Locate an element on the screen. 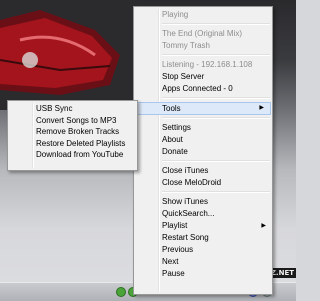 This screenshot has height=301, width=320. menu-item-label: Playlist is located at coordinates (175, 225).